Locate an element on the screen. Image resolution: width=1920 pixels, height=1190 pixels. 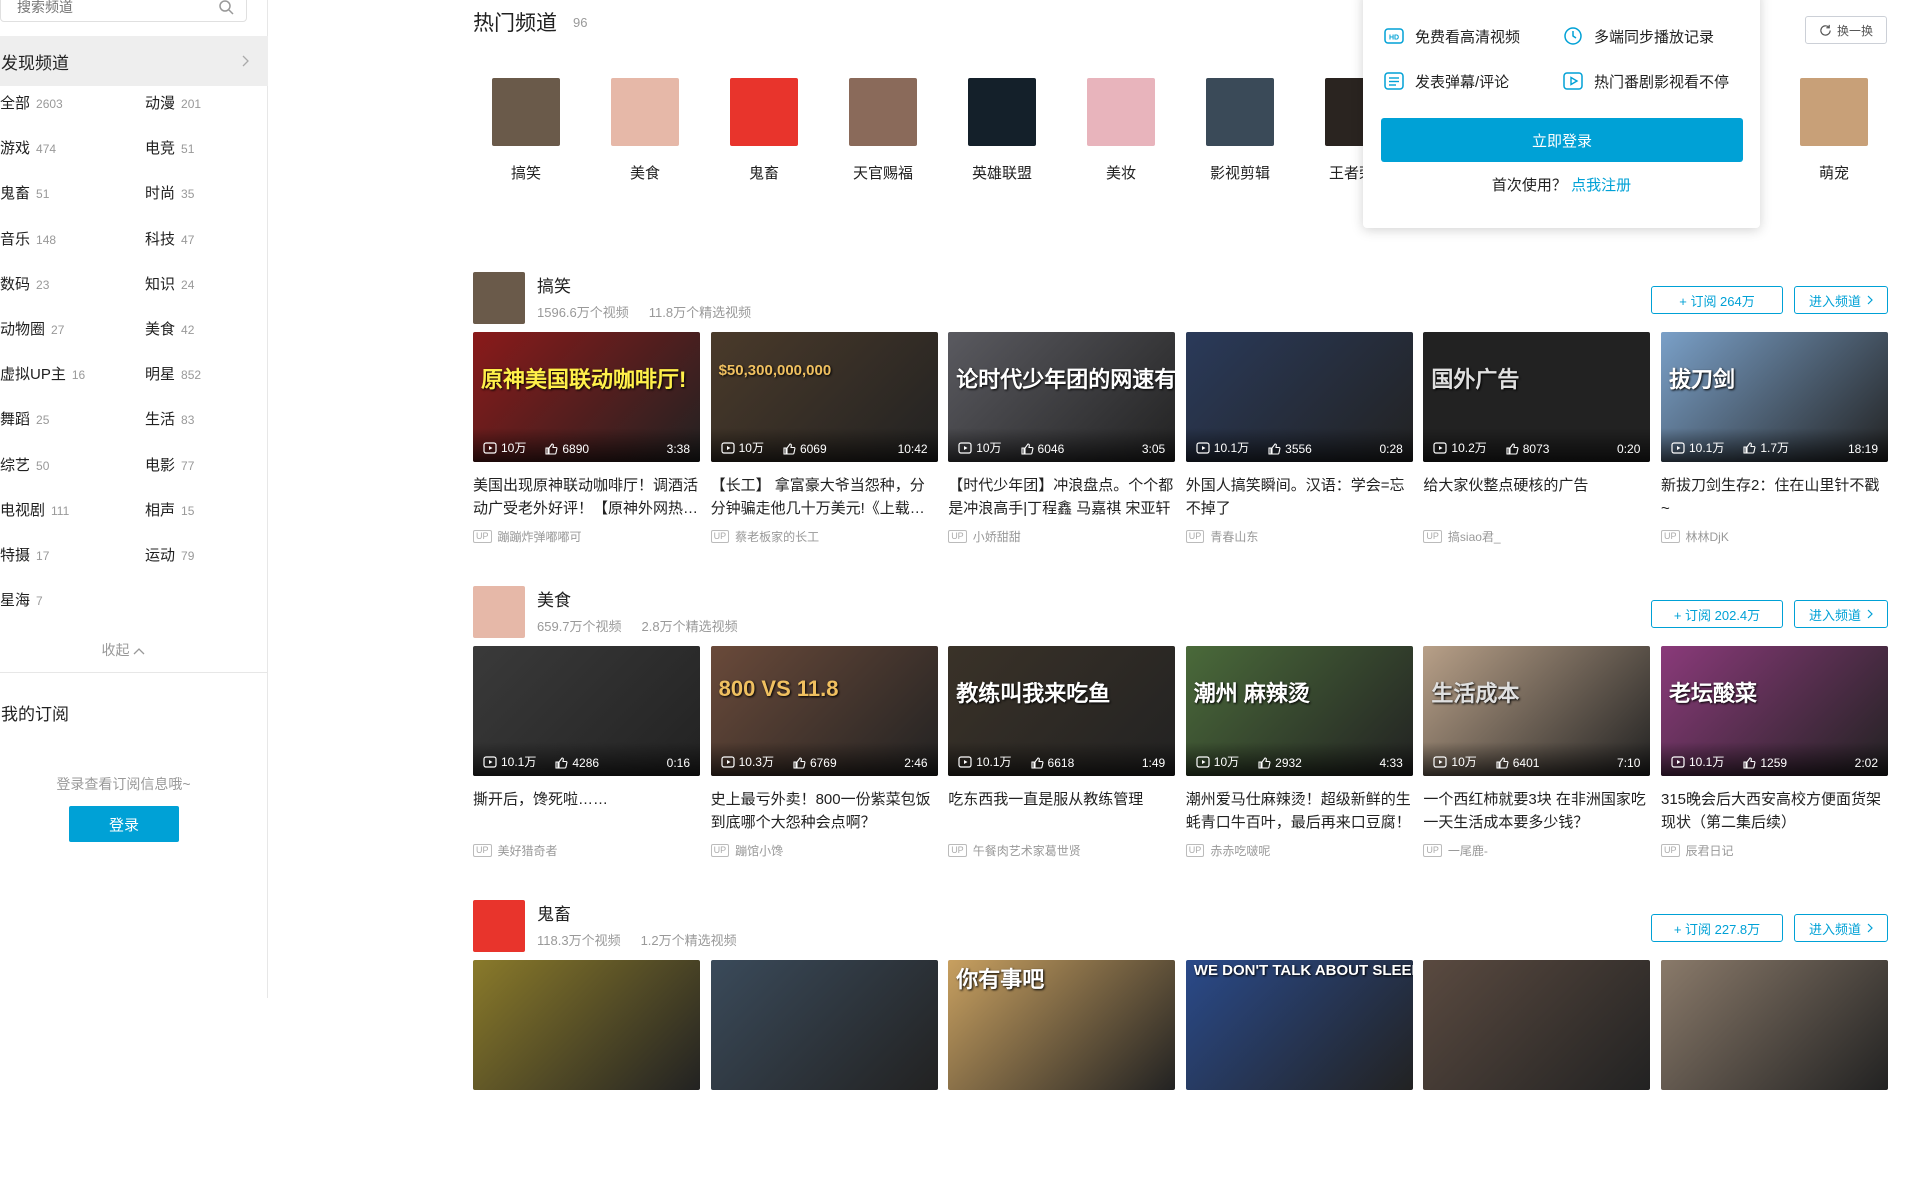
subscribe-button: + 订阅 264万 is located at coordinates (1717, 300).